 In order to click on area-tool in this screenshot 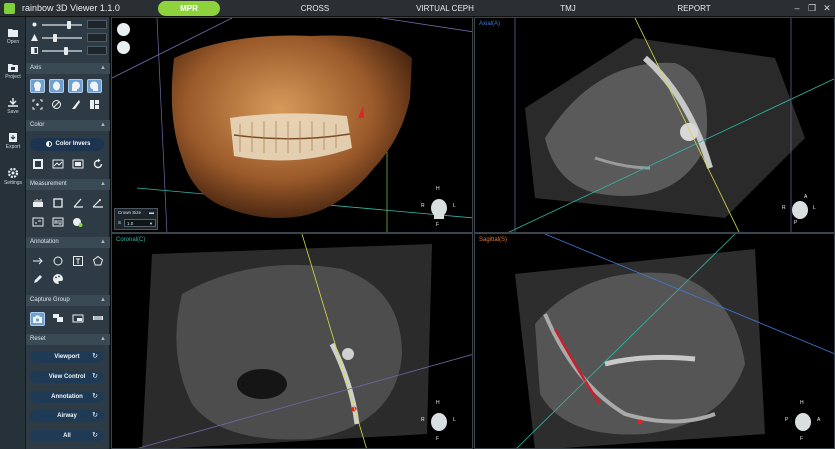, I will do `click(57, 203)`.